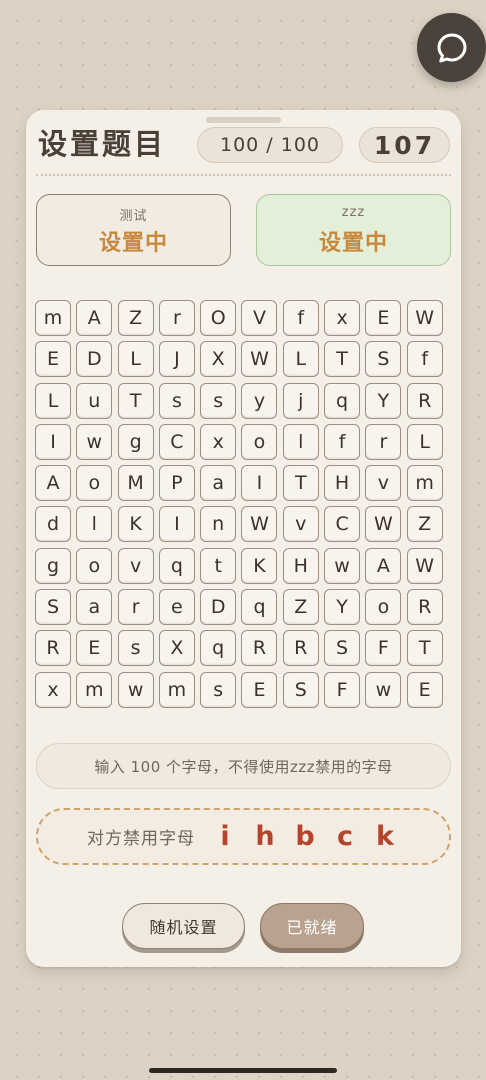  I want to click on ready-button: 已就绪, so click(312, 926).